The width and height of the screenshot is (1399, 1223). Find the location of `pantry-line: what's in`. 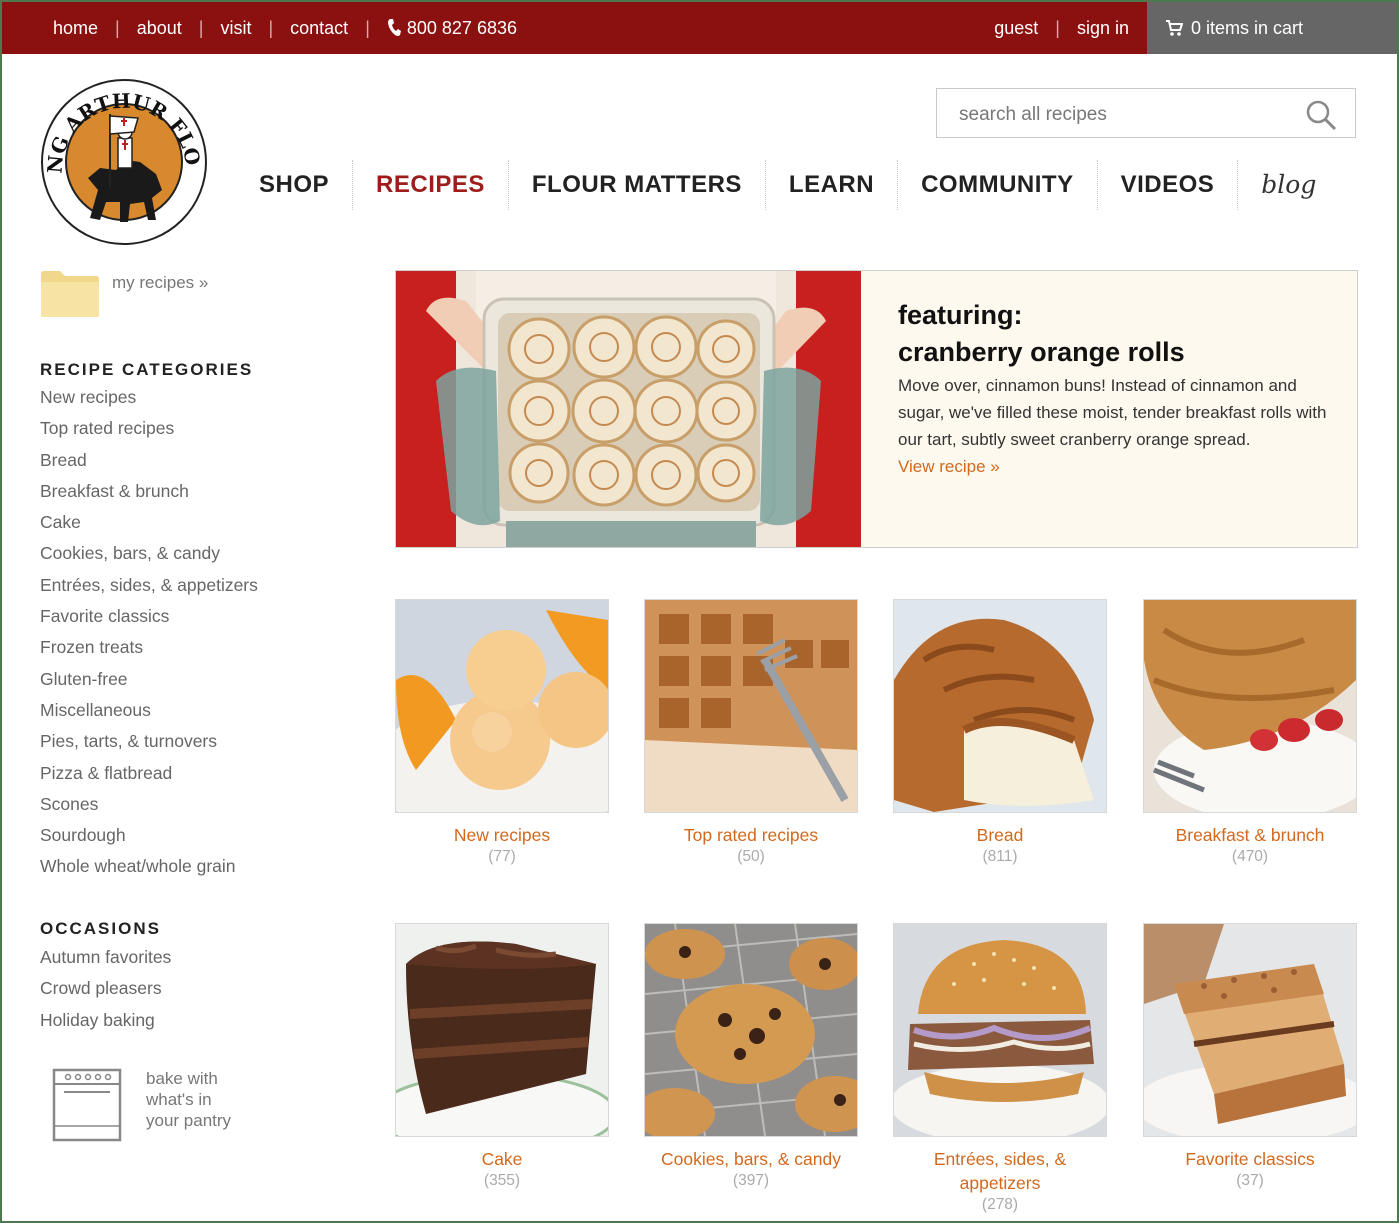

pantry-line: what's in is located at coordinates (179, 1099).